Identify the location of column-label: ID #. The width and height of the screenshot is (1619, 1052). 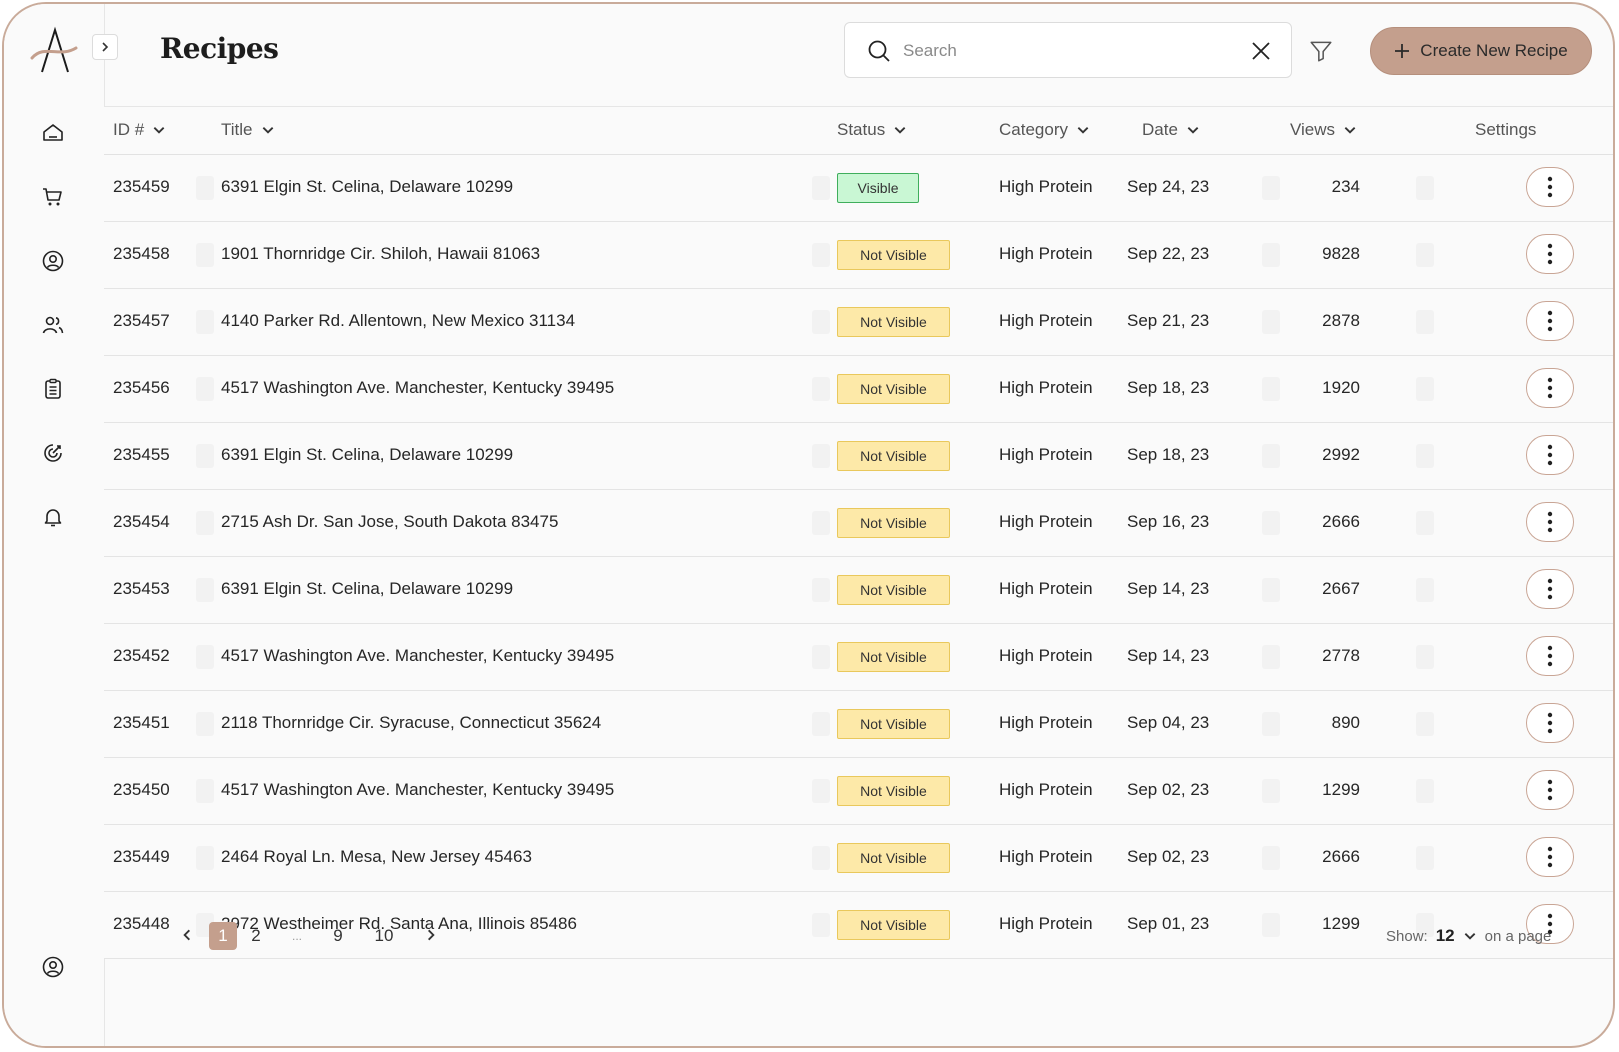
(129, 129).